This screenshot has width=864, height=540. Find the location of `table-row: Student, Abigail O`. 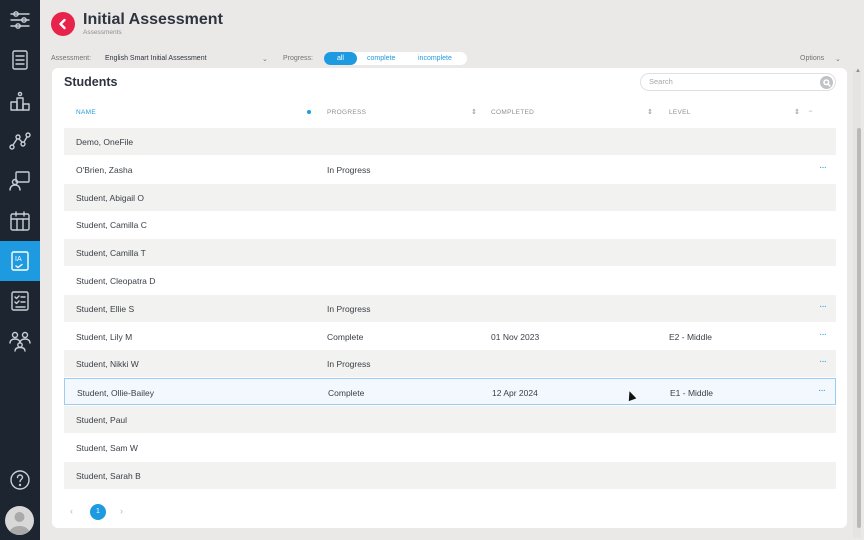

table-row: Student, Abigail O is located at coordinates (450, 197).